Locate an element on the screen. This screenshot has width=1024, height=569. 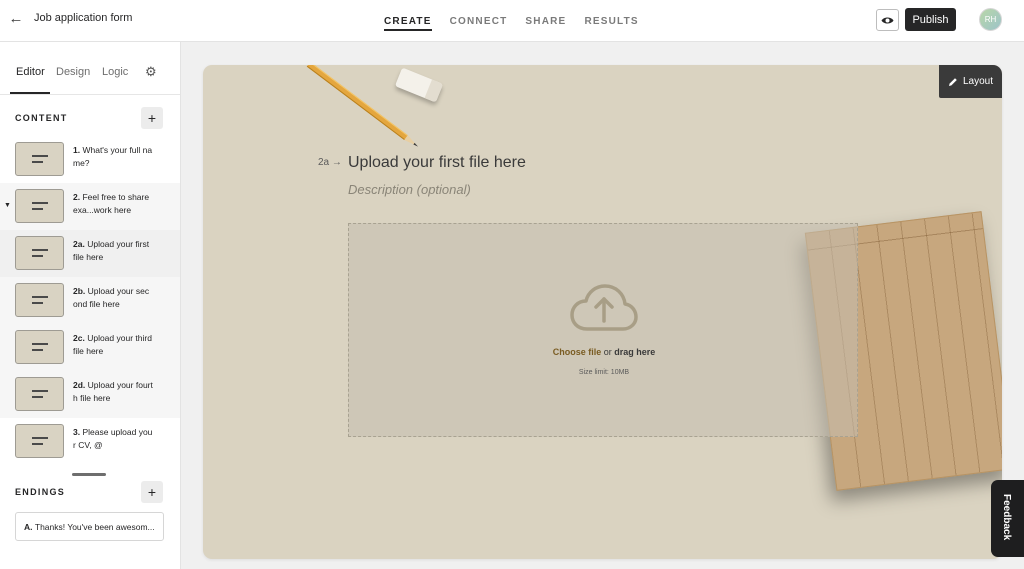
question-number: 3. is located at coordinates (77, 432).